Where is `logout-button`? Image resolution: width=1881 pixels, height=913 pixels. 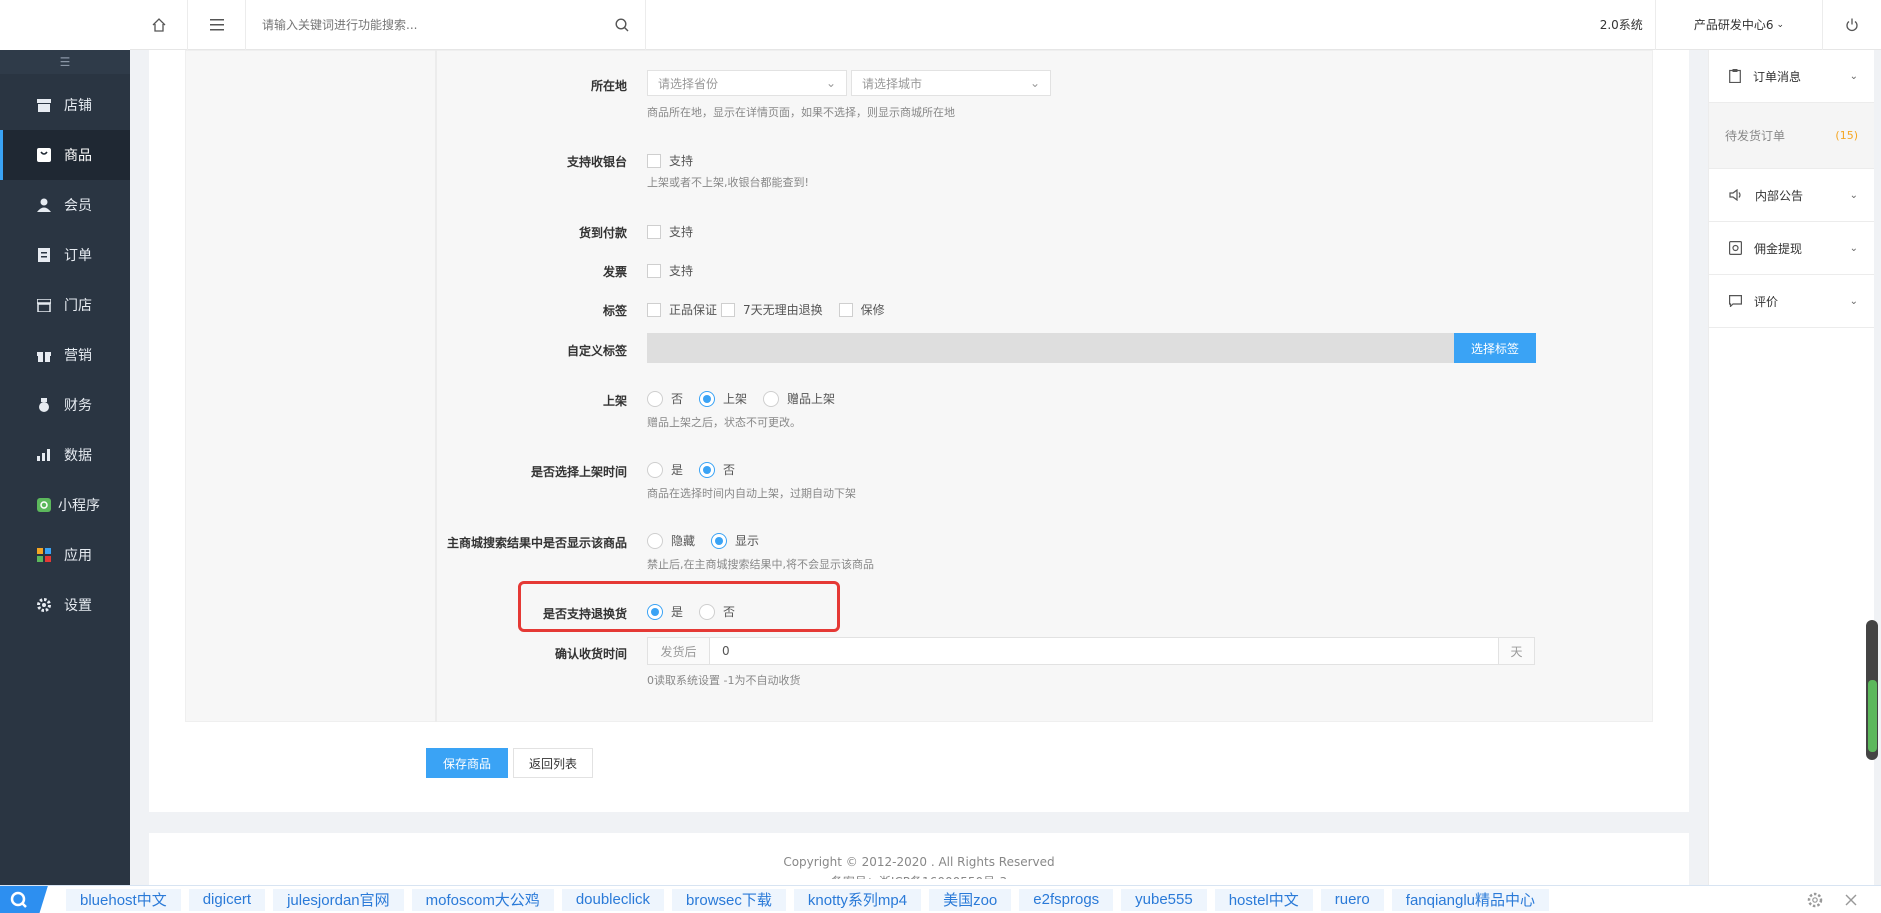 logout-button is located at coordinates (1852, 25).